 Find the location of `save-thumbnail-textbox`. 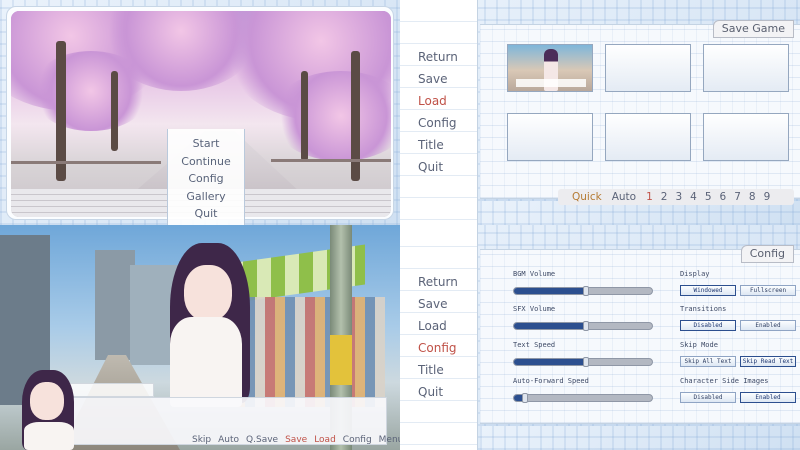

save-thumbnail-textbox is located at coordinates (551, 83).